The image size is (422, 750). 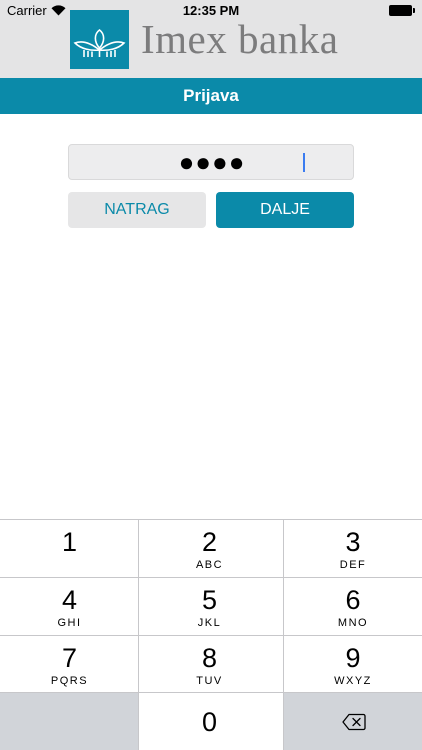 What do you see at coordinates (137, 210) in the screenshot?
I see `back-button: NATRAG` at bounding box center [137, 210].